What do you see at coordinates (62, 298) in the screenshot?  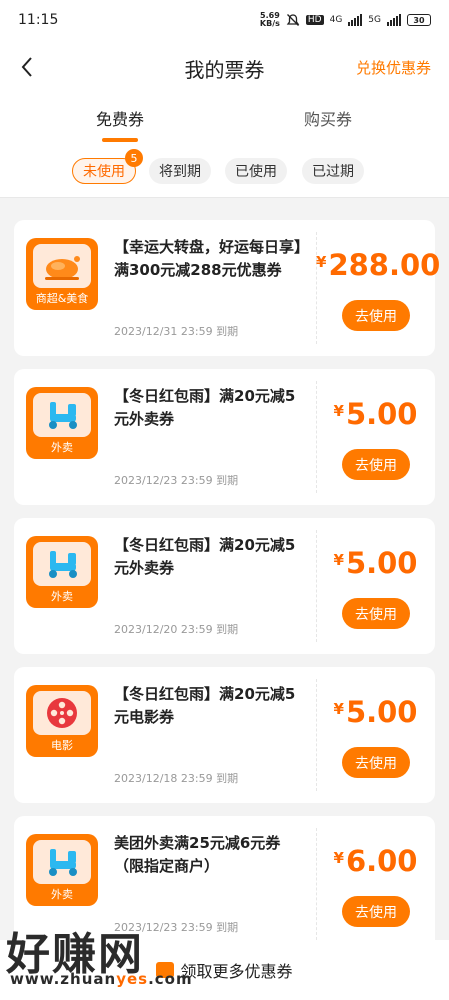 I see `category-label: 商超&美食` at bounding box center [62, 298].